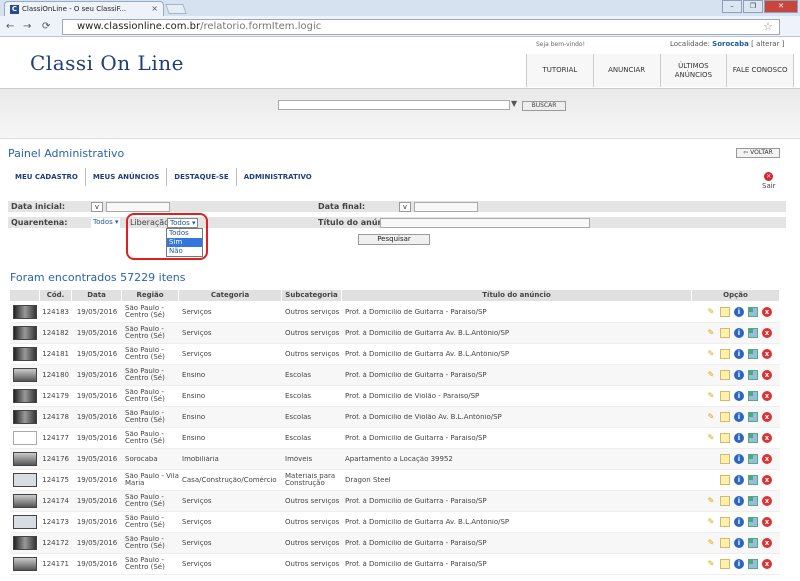 The height and width of the screenshot is (581, 800). I want to click on search-input, so click(394, 105).